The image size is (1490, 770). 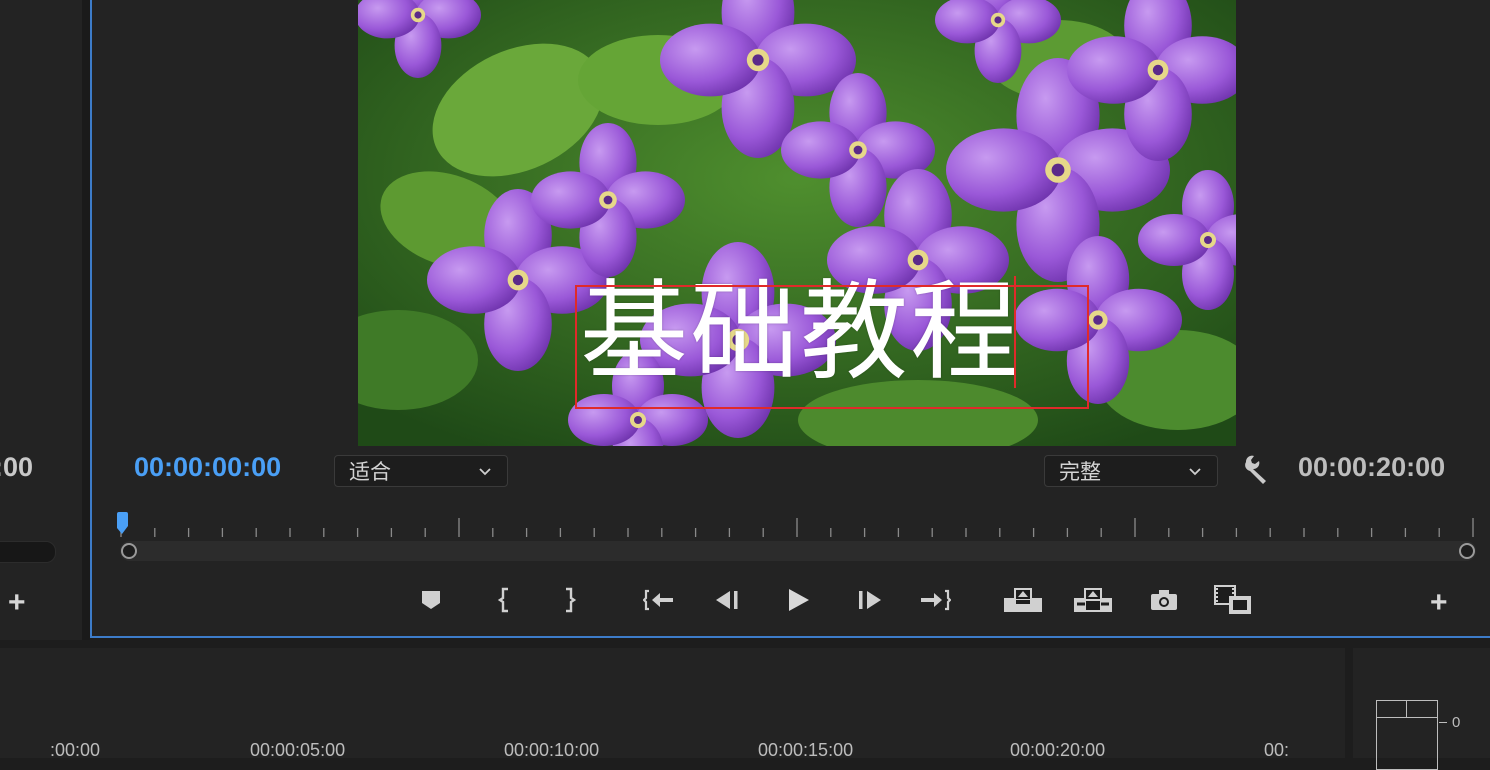 I want to click on settings-wrench-button, so click(x=1256, y=471).